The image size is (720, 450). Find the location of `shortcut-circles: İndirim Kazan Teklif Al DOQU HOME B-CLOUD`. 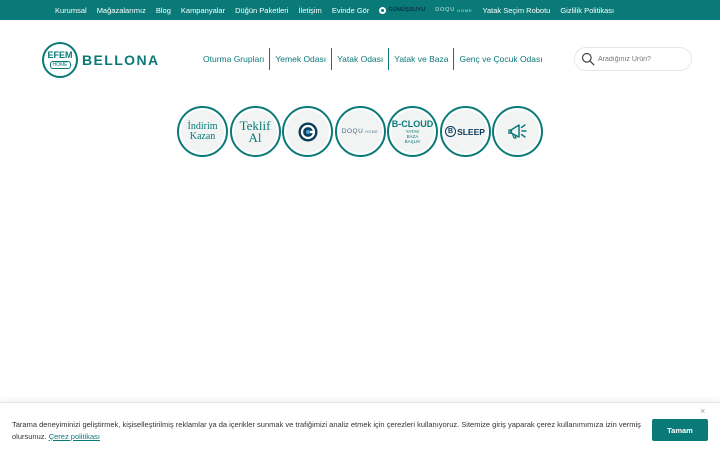

shortcut-circles: İndirim Kazan Teklif Al DOQU HOME B-CLOUD is located at coordinates (361, 131).